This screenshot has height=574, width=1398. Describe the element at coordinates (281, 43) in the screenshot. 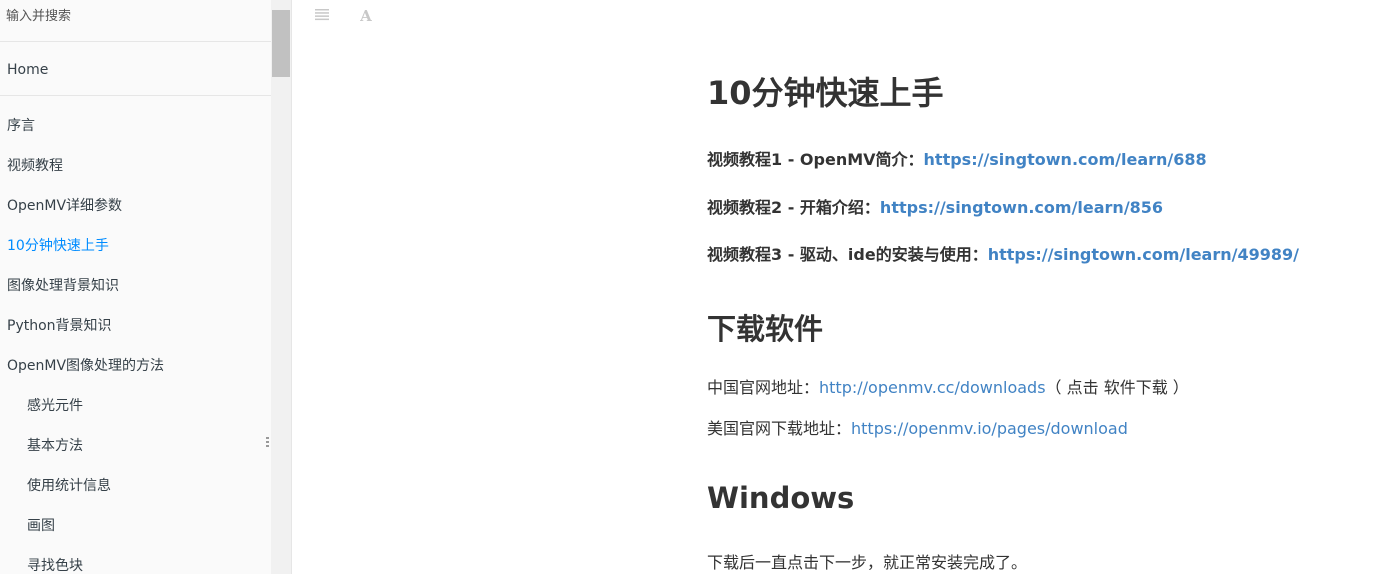

I see `scroll-thumb` at that location.